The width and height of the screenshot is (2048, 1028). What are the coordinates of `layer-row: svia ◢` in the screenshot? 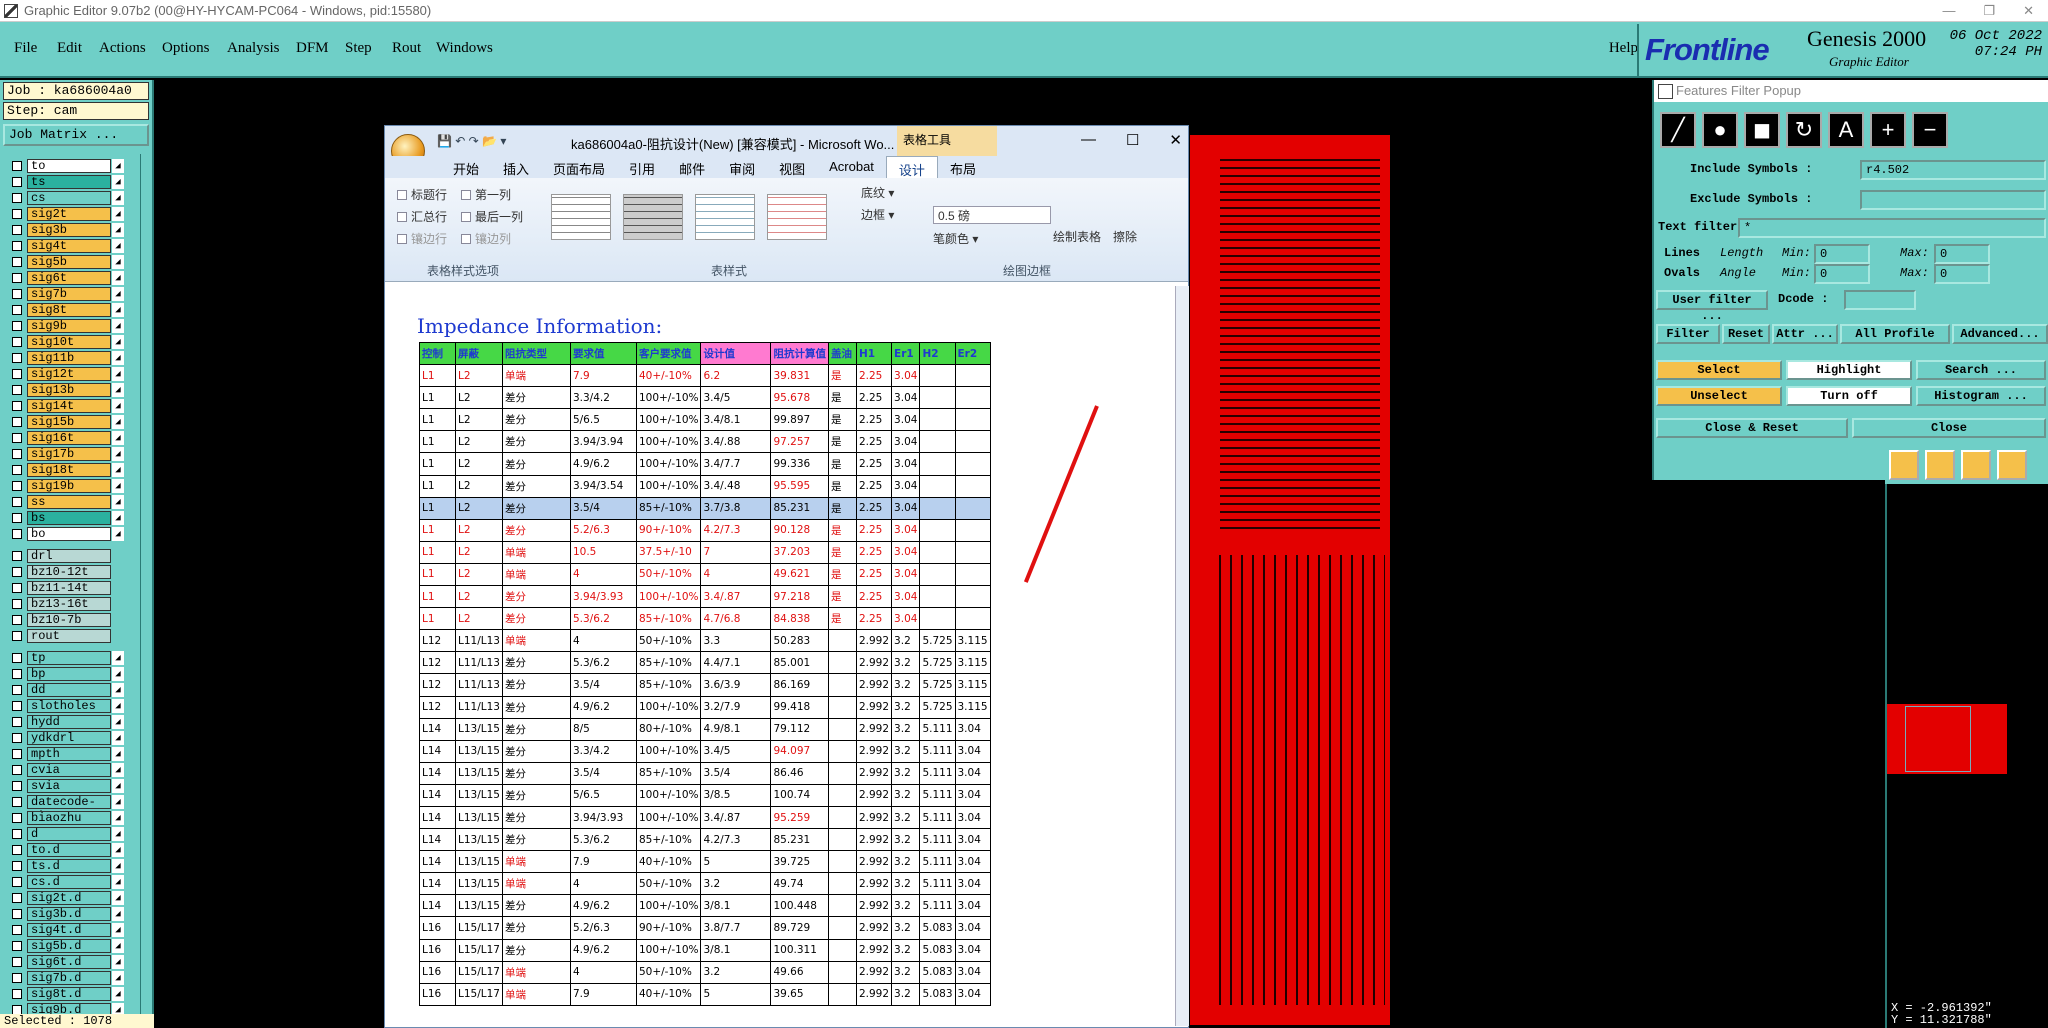 It's located at (72, 786).